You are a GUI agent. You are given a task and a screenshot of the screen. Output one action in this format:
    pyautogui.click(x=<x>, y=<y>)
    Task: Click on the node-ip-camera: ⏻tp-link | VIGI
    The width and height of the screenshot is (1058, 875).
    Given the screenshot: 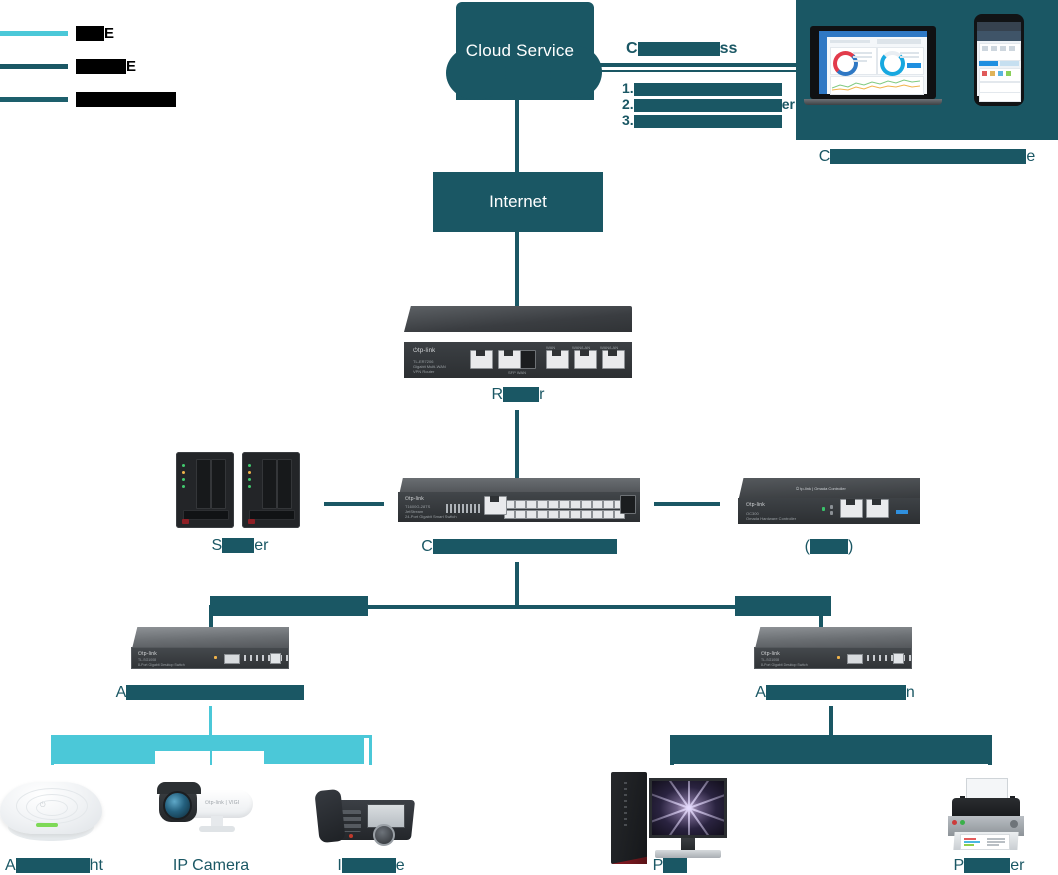 What is the action you would take?
    pyautogui.click(x=215, y=809)
    